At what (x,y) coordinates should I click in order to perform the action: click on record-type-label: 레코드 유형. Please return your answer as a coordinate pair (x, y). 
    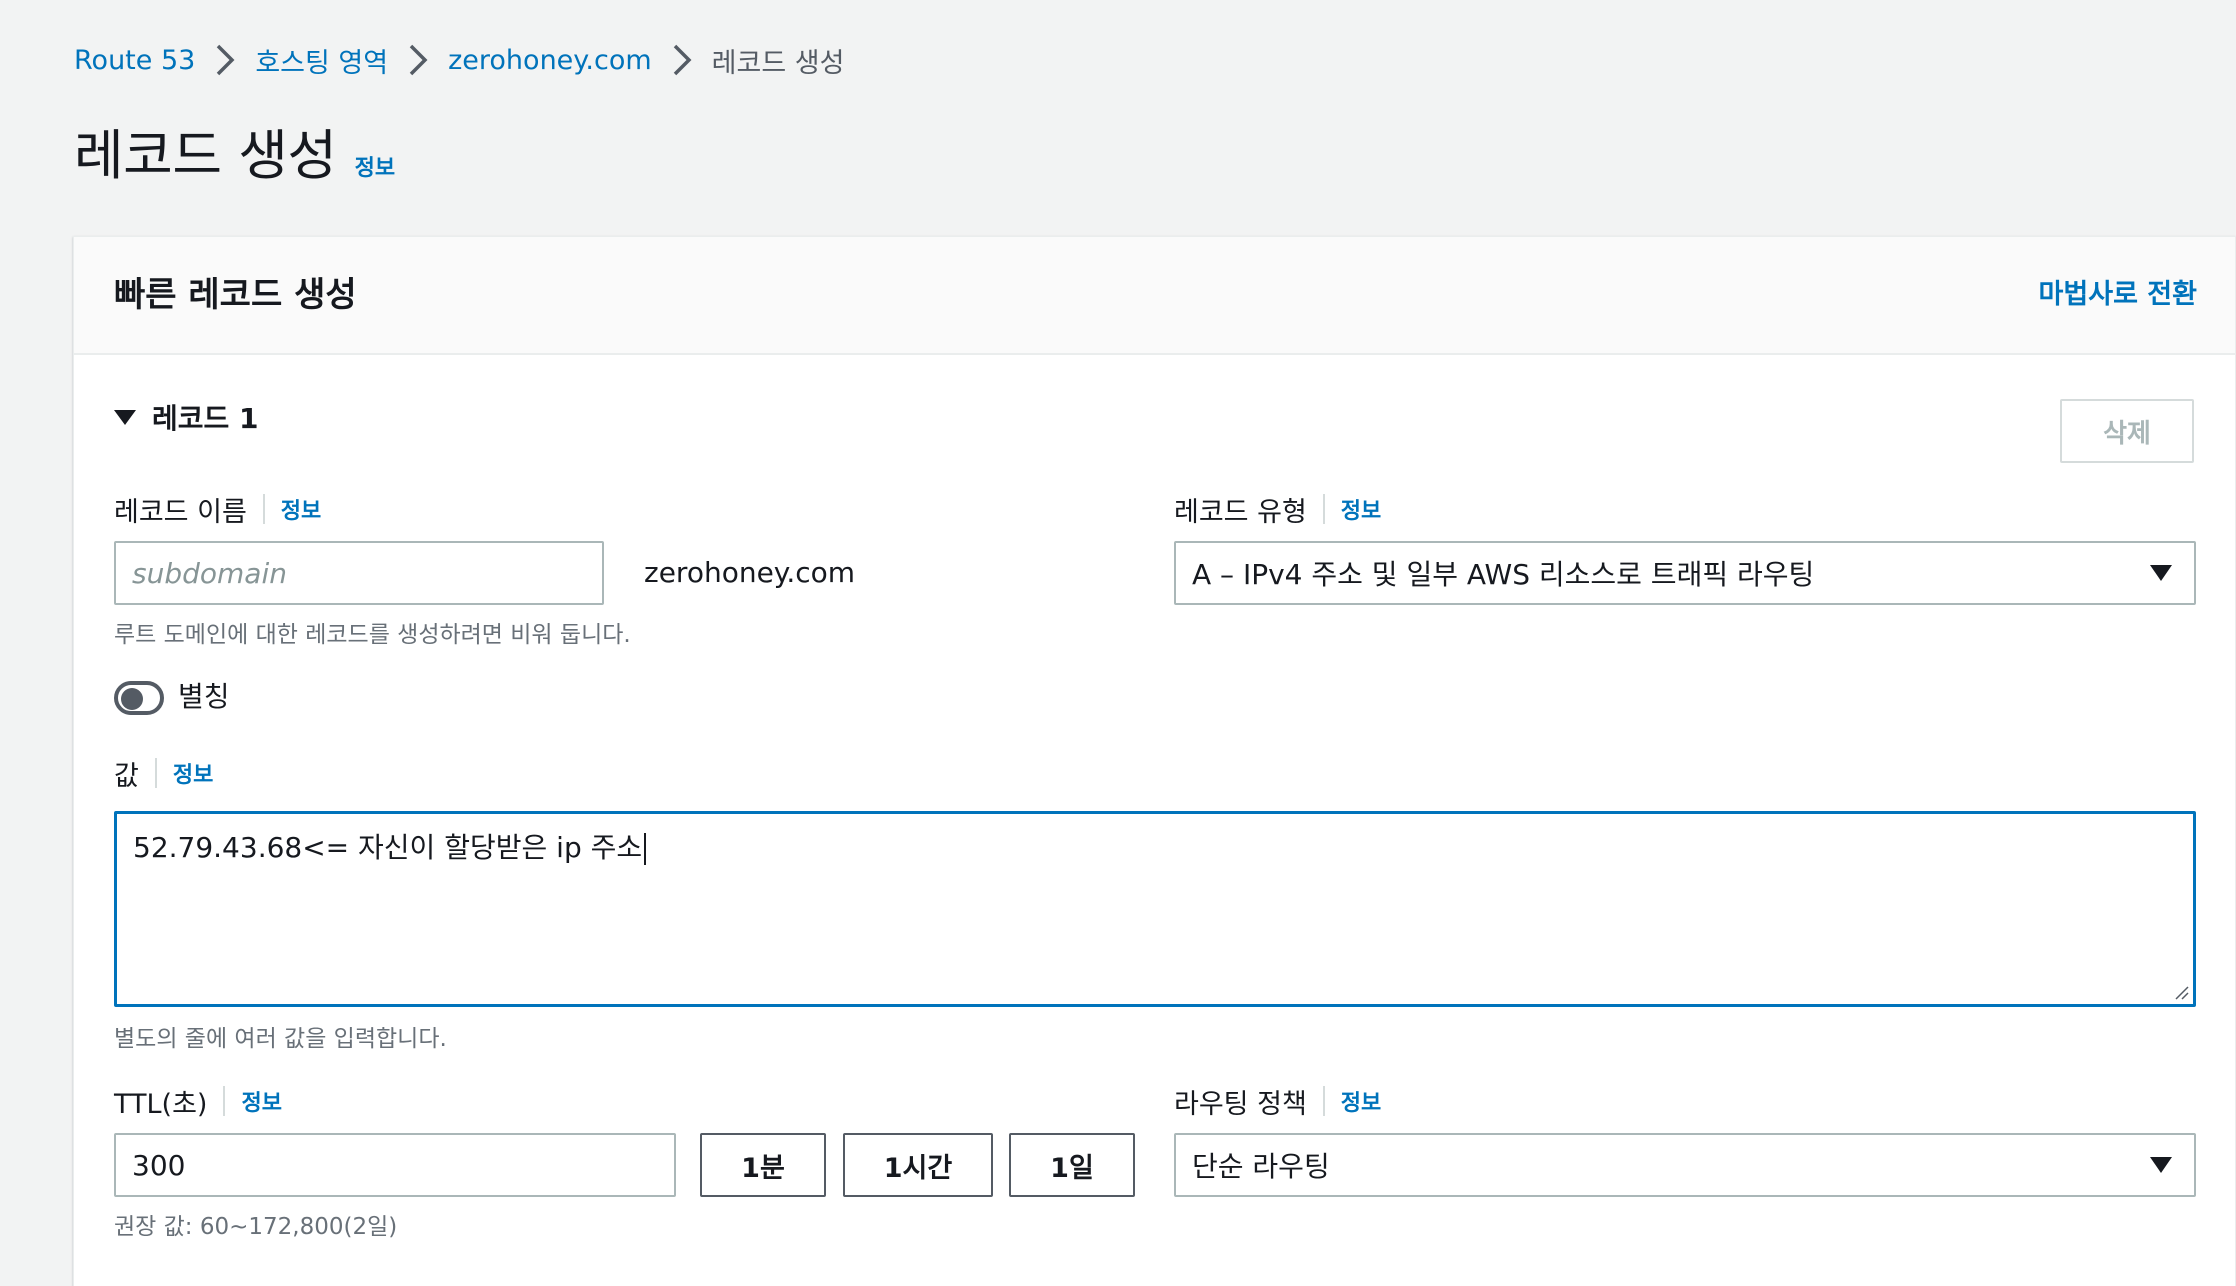
    Looking at the image, I should click on (1240, 512).